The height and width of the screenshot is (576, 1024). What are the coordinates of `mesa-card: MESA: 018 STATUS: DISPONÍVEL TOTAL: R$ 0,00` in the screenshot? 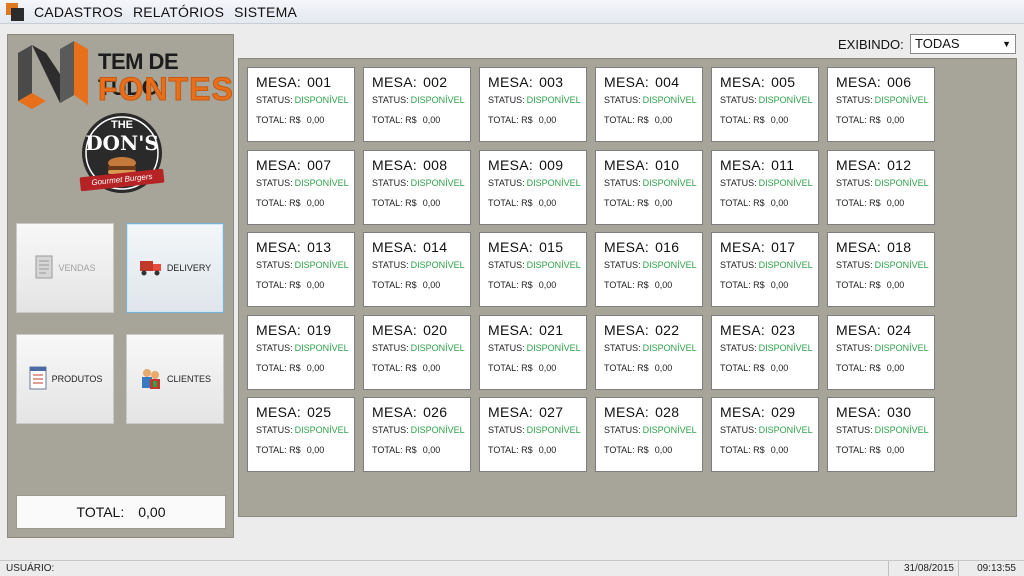 It's located at (881, 269).